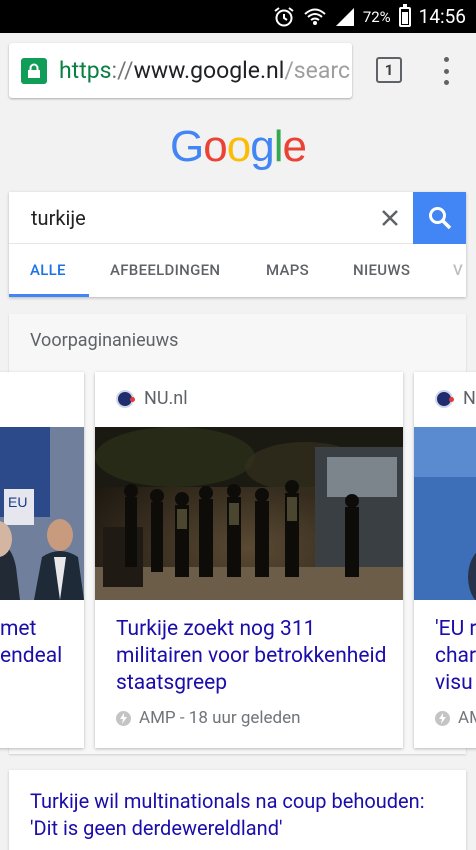 The height and width of the screenshot is (850, 476). What do you see at coordinates (284, 16) in the screenshot?
I see `alarm-icon` at bounding box center [284, 16].